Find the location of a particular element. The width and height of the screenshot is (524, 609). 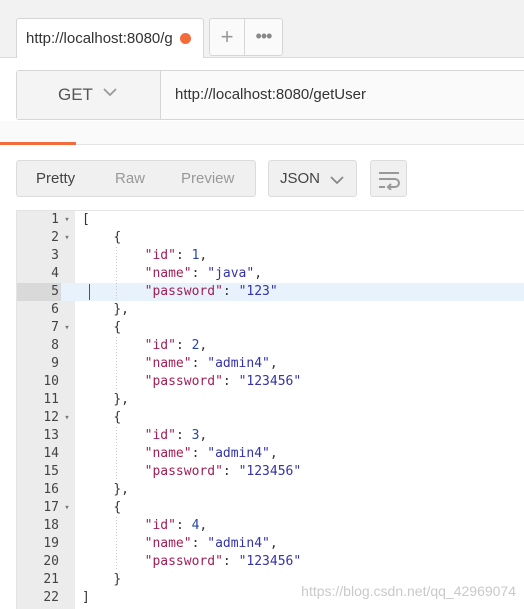

code-line: 15 "password": "123456" is located at coordinates (270, 472).